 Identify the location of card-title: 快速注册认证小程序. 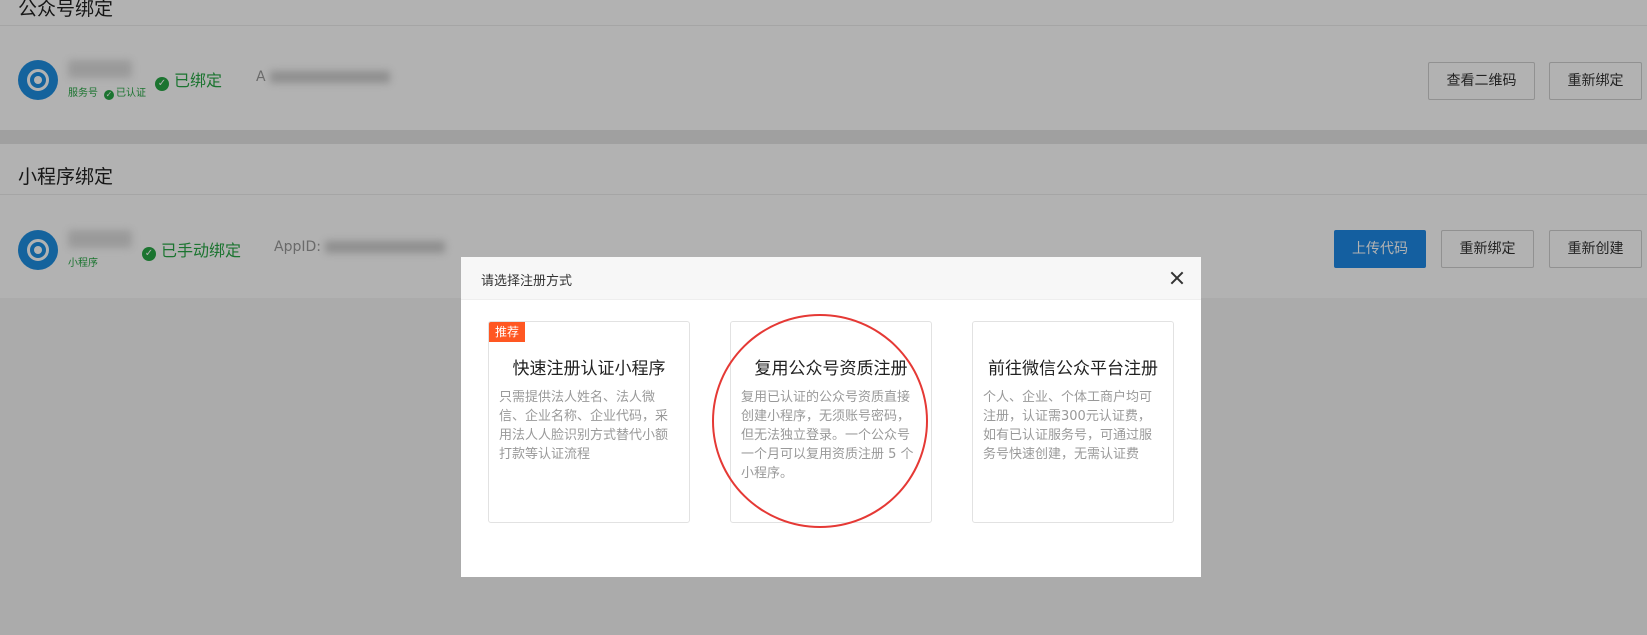
(589, 369).